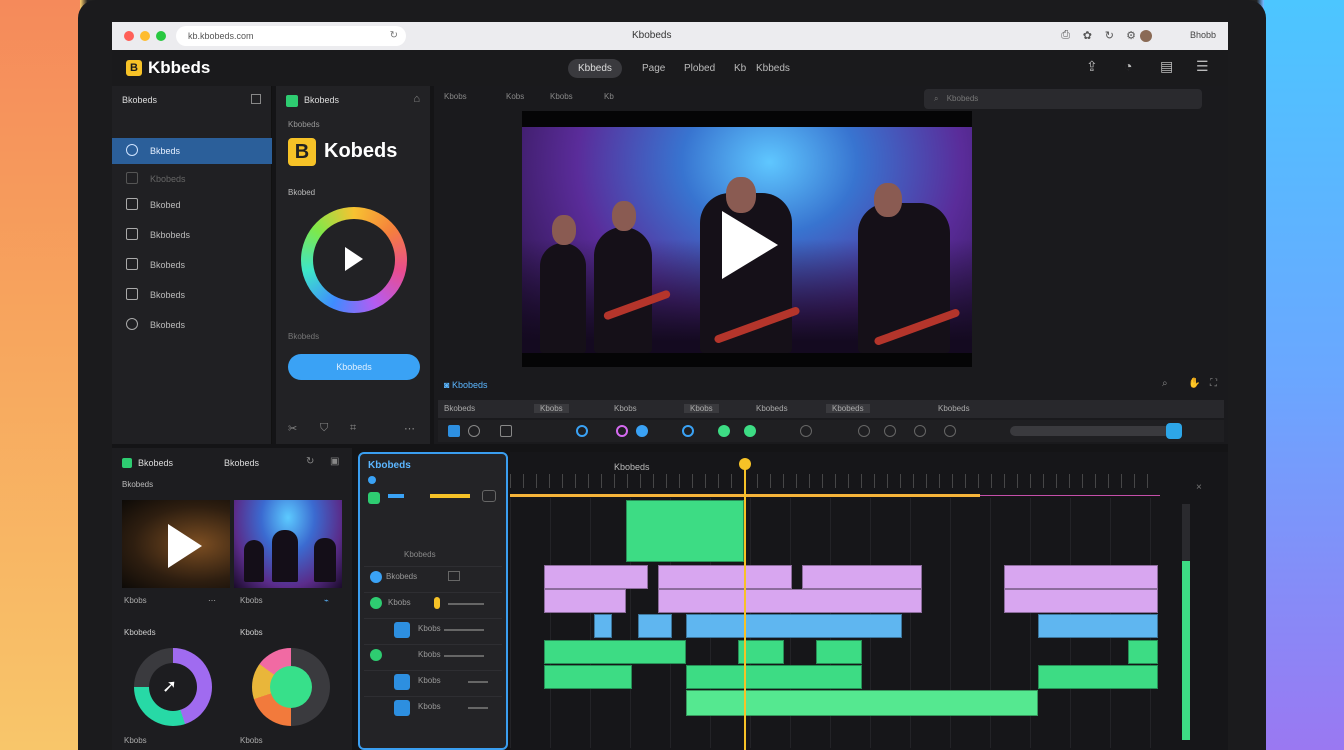  I want to click on color-icon, so click(622, 431).